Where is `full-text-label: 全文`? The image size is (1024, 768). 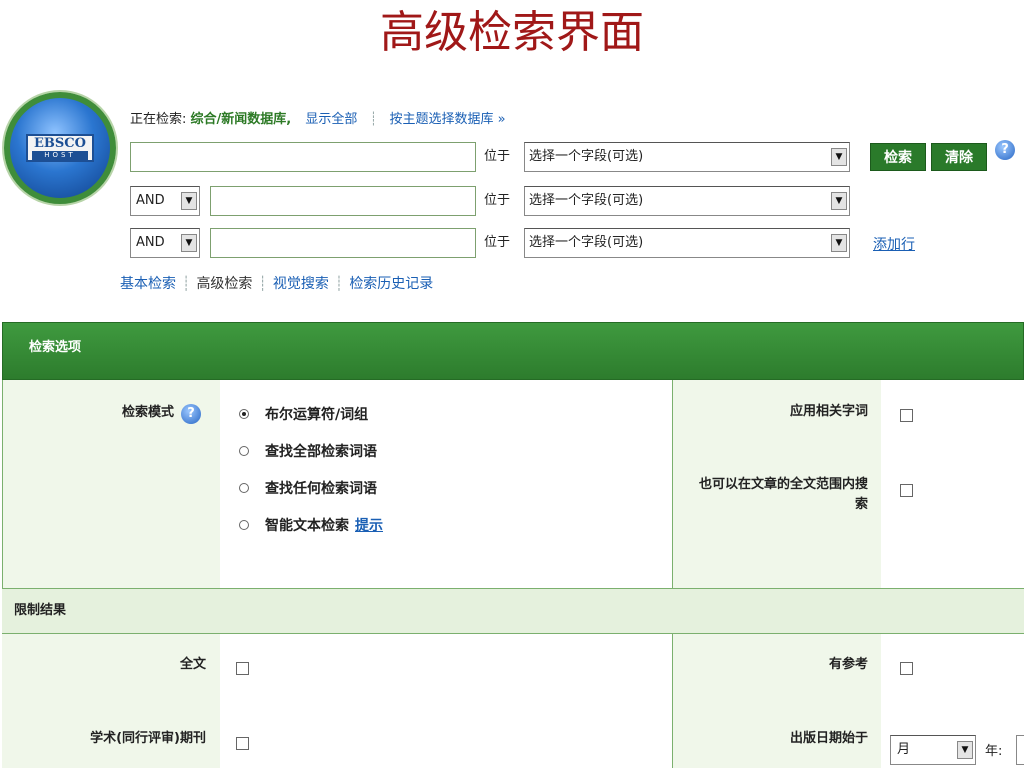
full-text-label: 全文 is located at coordinates (192, 664).